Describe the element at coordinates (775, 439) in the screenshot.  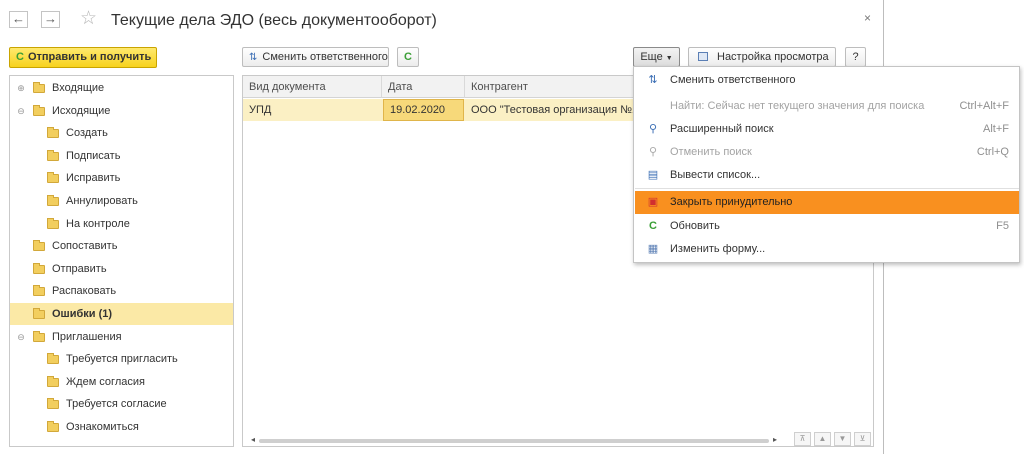
I see `scroll-right-icon: ▸` at that location.